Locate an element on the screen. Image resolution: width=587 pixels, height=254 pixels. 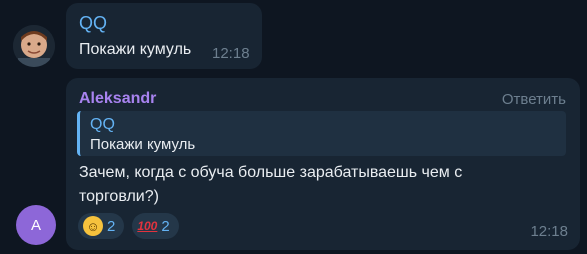
quote-sender: QQ is located at coordinates (102, 124).